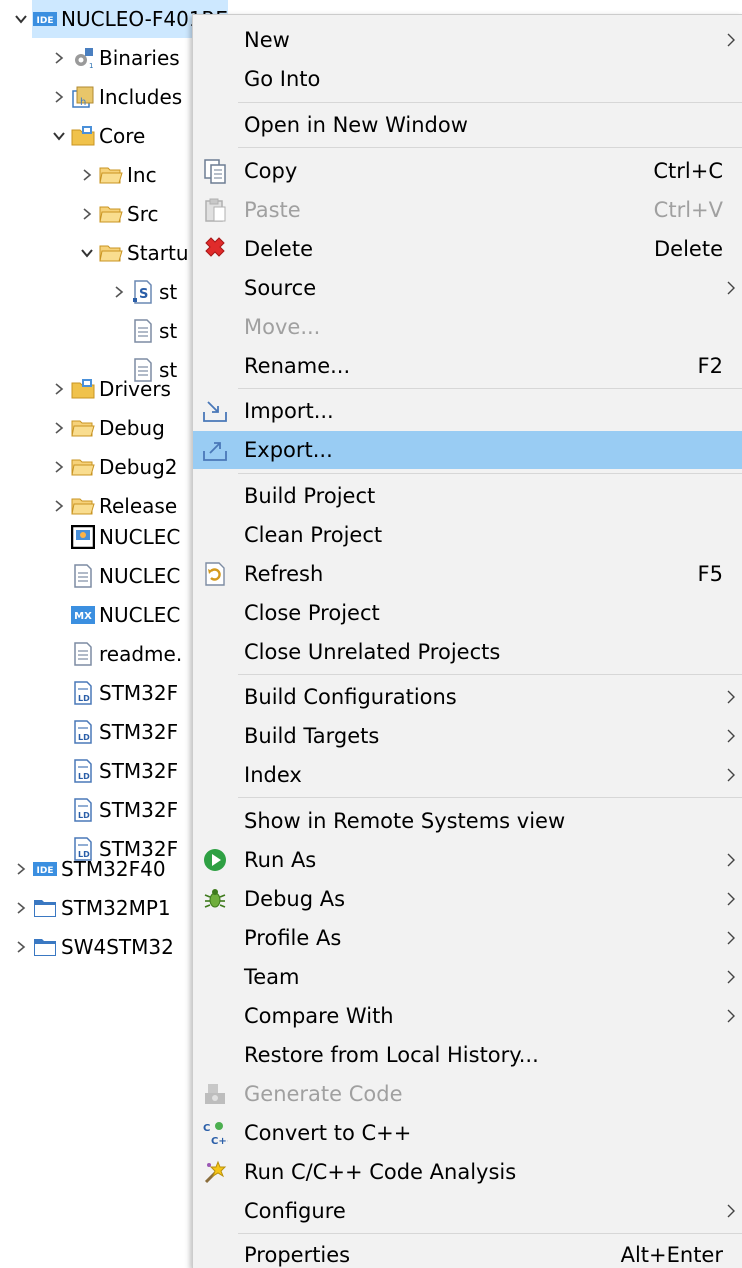 Image resolution: width=742 pixels, height=1268 pixels. I want to click on tree-item-label: NUCLEC, so click(140, 576).